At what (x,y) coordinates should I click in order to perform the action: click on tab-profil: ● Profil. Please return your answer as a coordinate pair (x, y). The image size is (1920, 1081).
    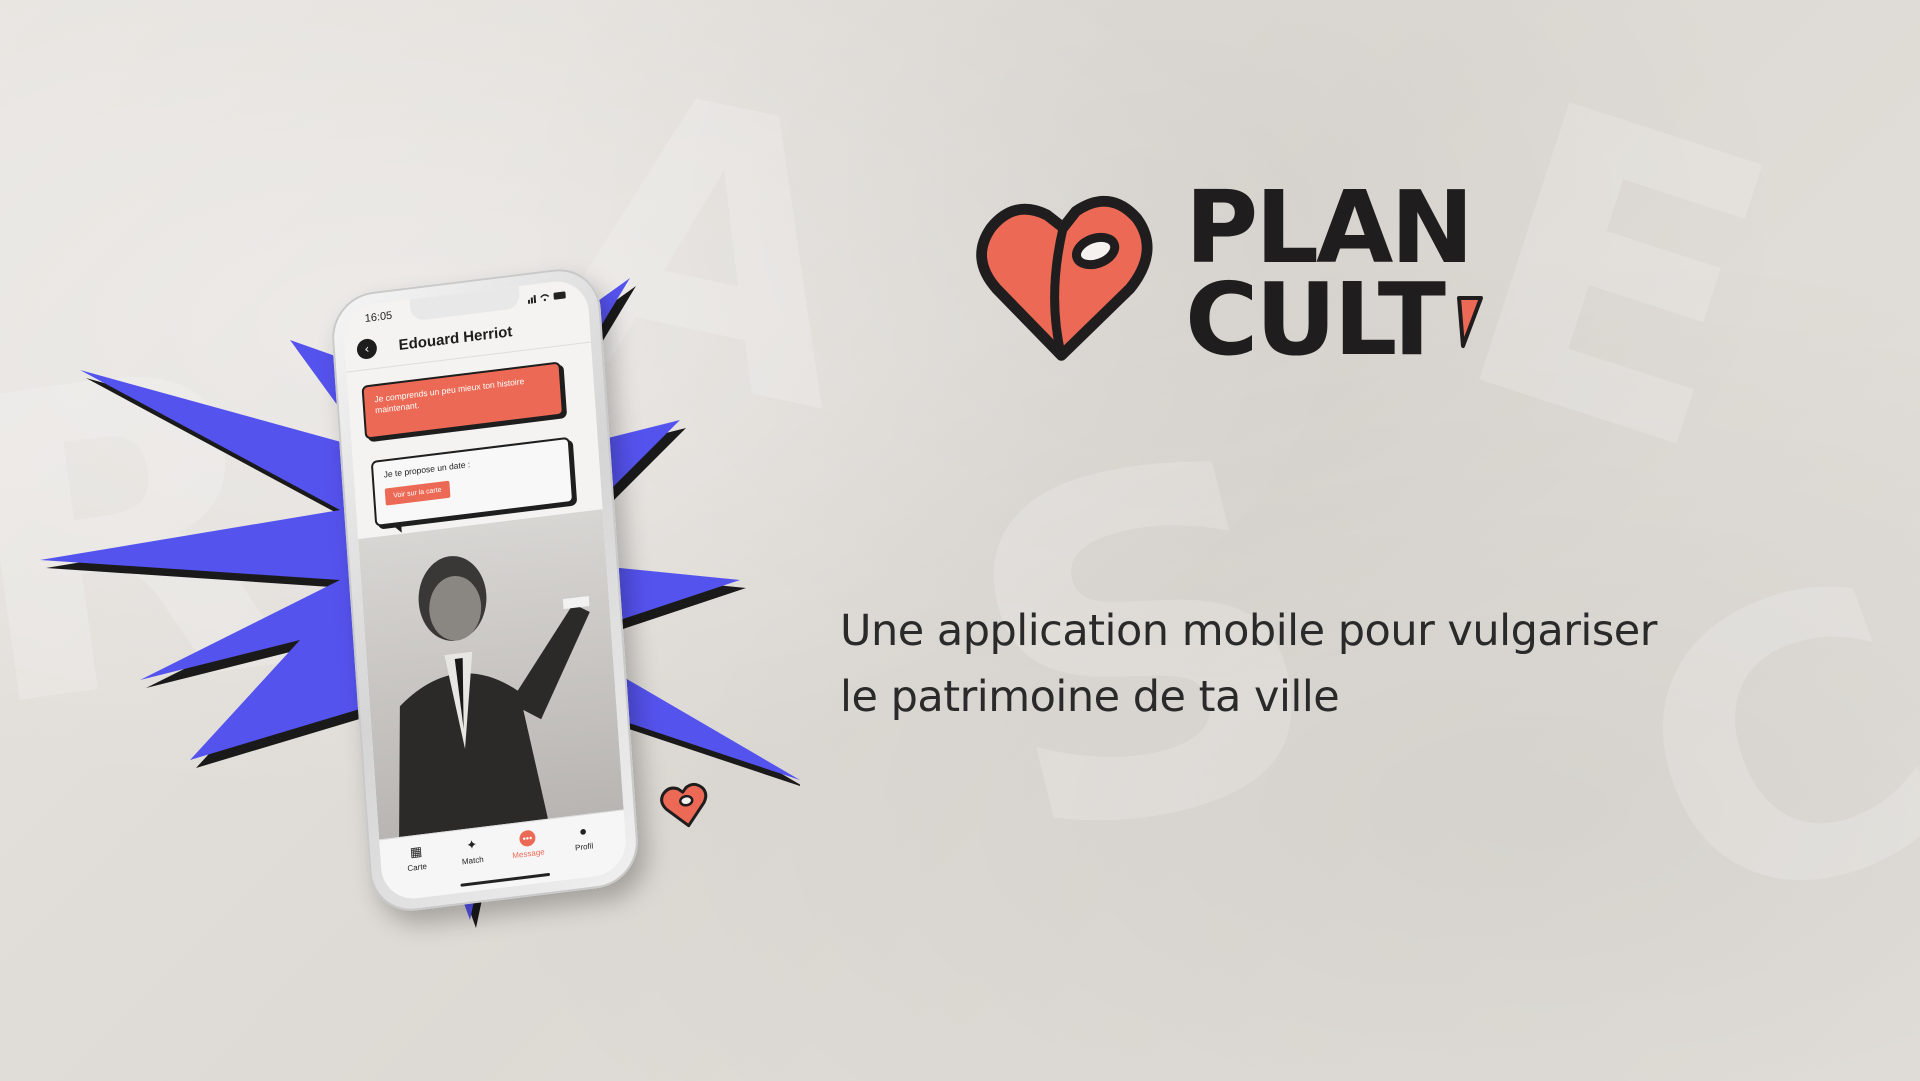
    Looking at the image, I should click on (584, 837).